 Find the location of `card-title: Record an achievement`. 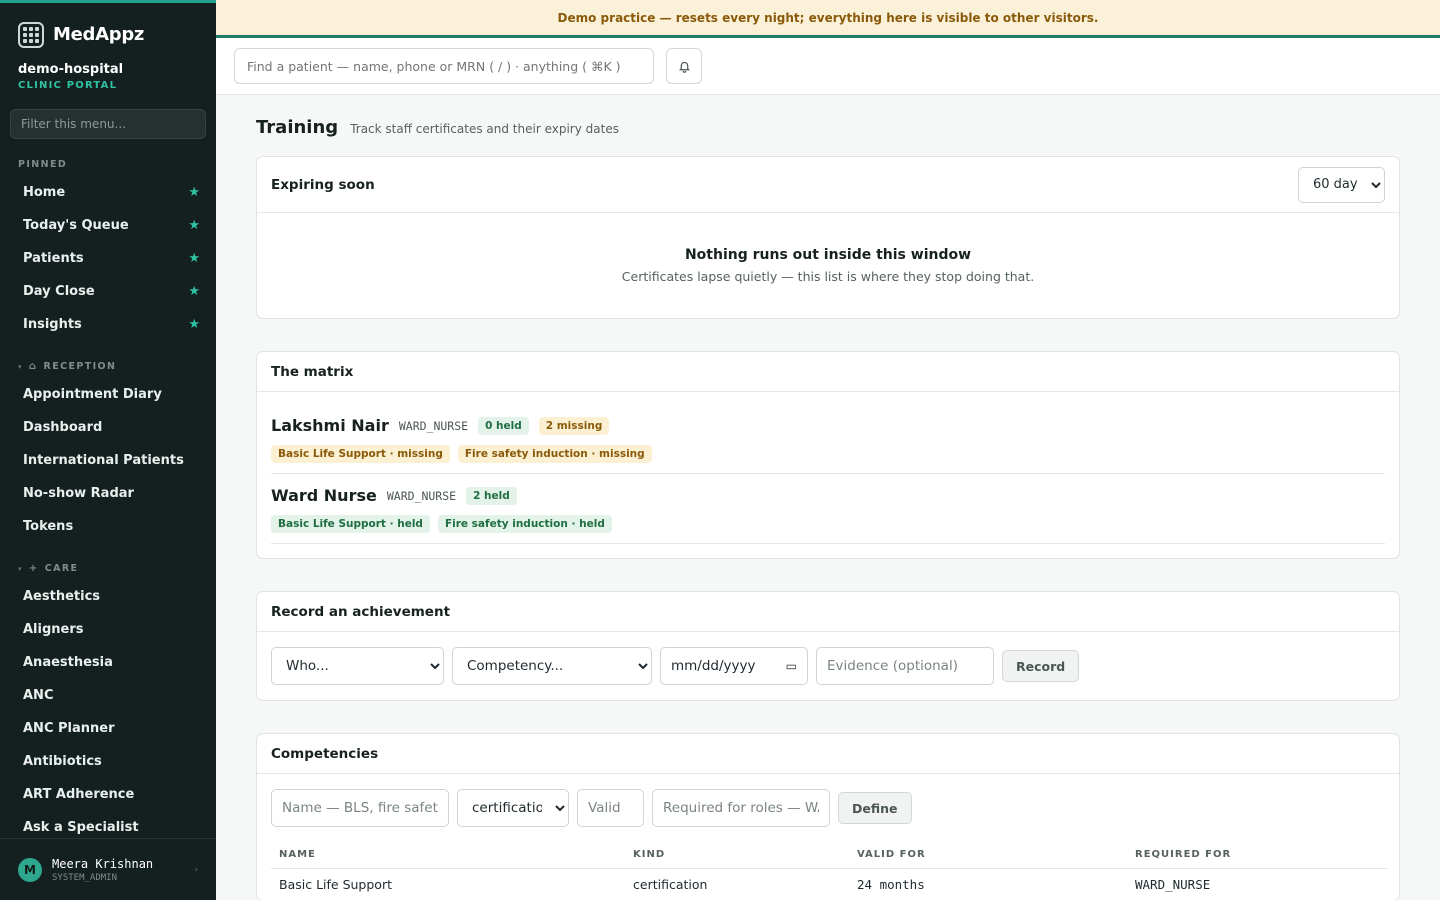

card-title: Record an achievement is located at coordinates (361, 611).